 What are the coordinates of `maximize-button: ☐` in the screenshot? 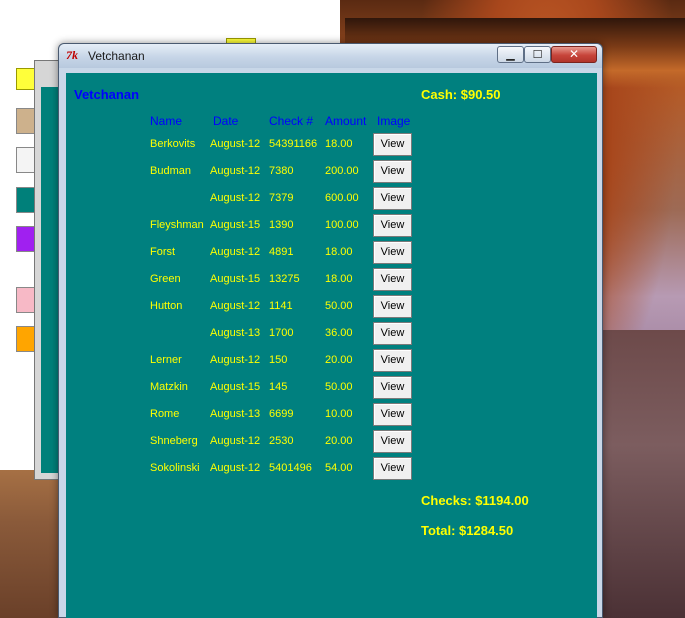 It's located at (537, 54).